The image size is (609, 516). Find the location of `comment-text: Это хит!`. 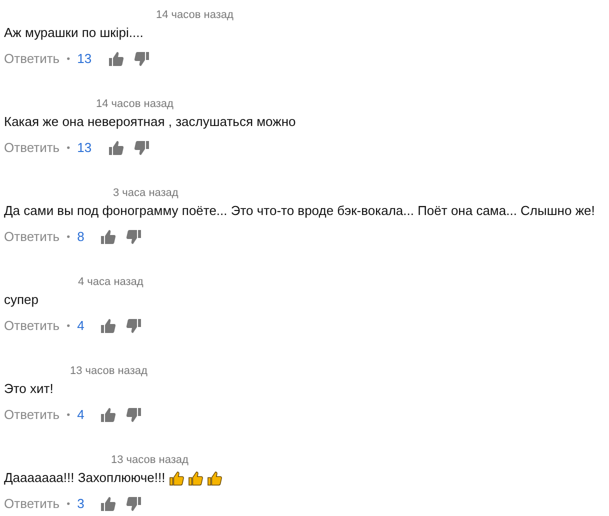

comment-text: Это хит! is located at coordinates (29, 389).